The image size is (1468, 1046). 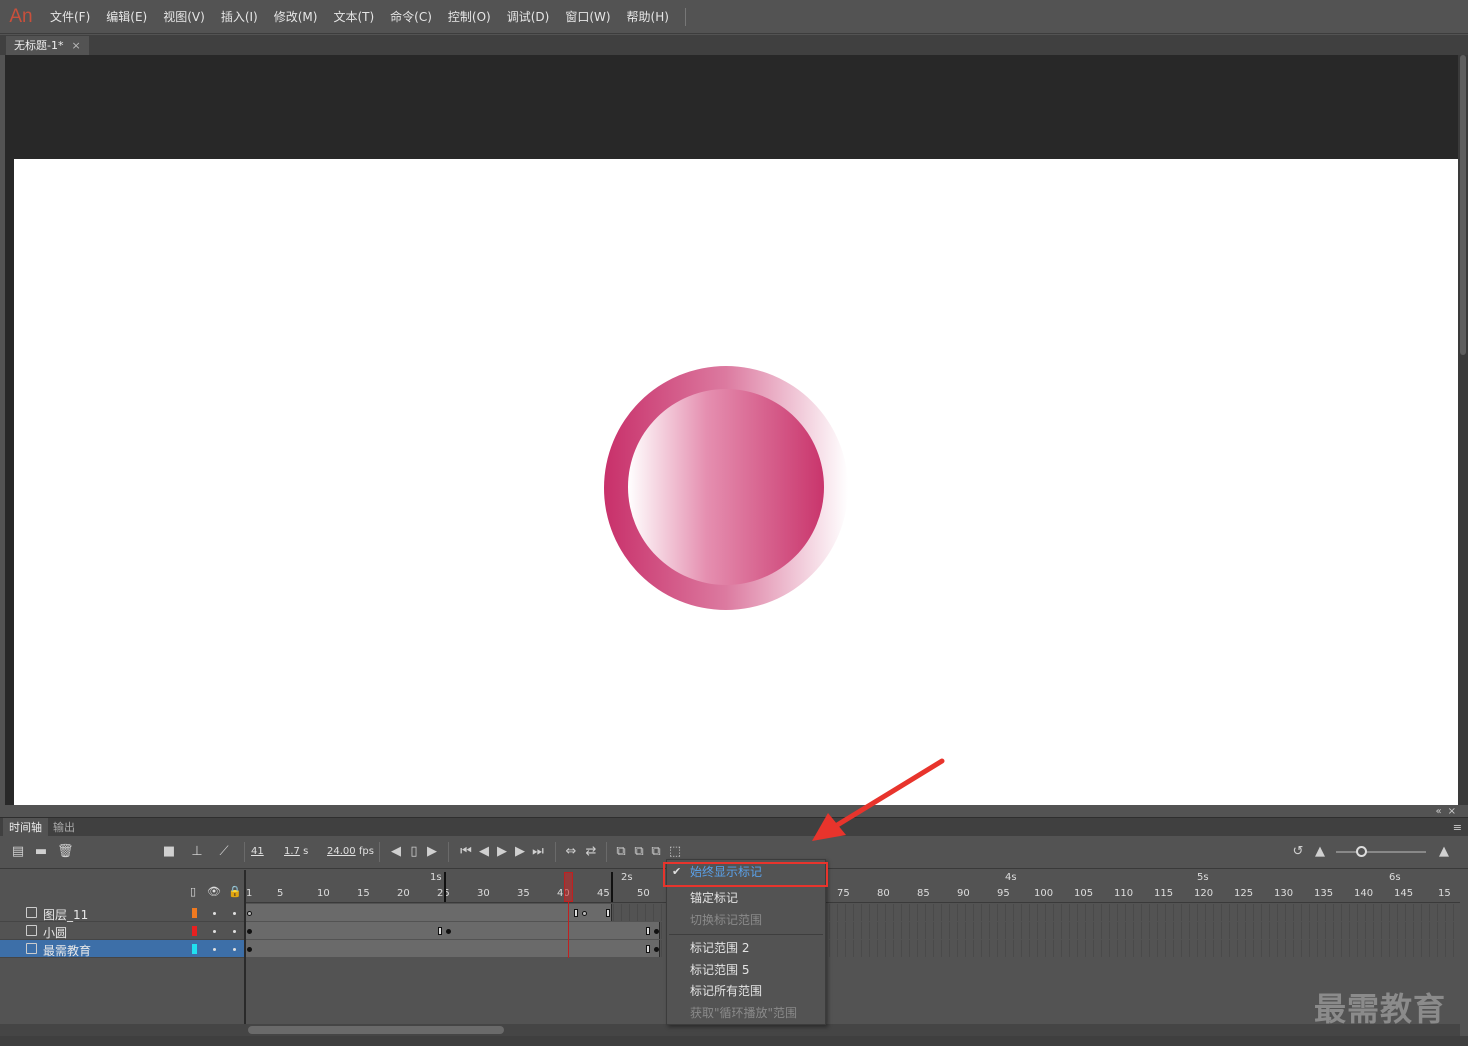 What do you see at coordinates (591, 852) in the screenshot?
I see `onion-skin-icon: ⇄` at bounding box center [591, 852].